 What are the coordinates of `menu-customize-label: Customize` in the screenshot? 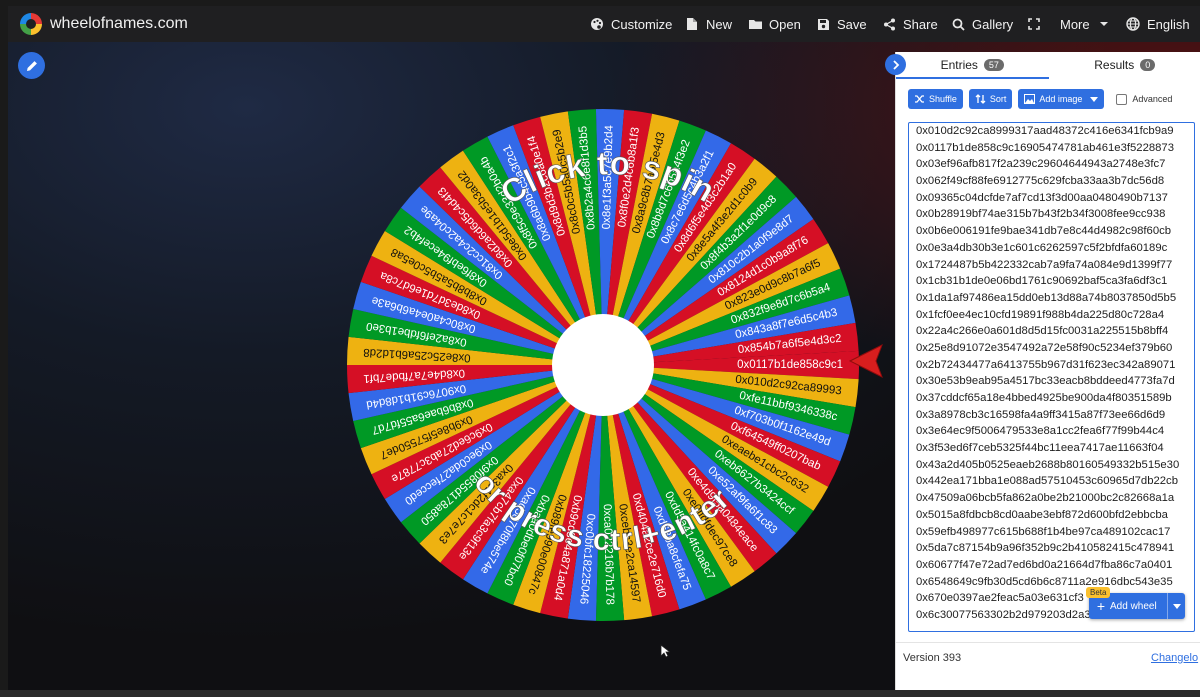 It's located at (642, 24).